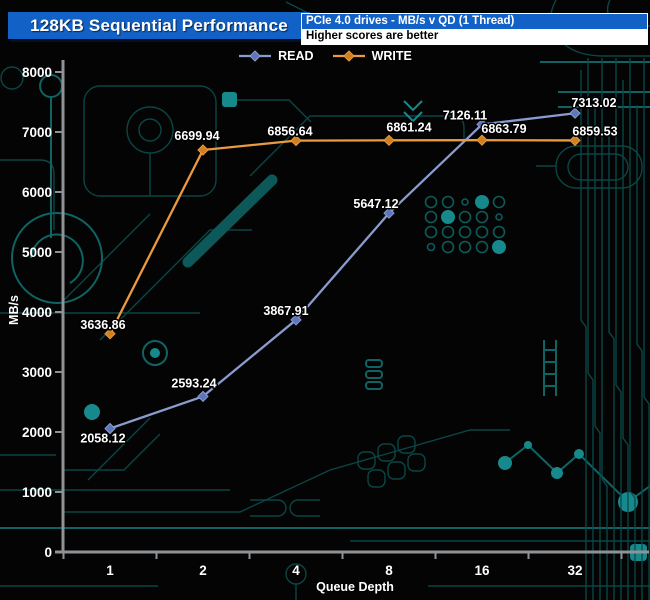  What do you see at coordinates (482, 570) in the screenshot?
I see `x-tick-label: 16` at bounding box center [482, 570].